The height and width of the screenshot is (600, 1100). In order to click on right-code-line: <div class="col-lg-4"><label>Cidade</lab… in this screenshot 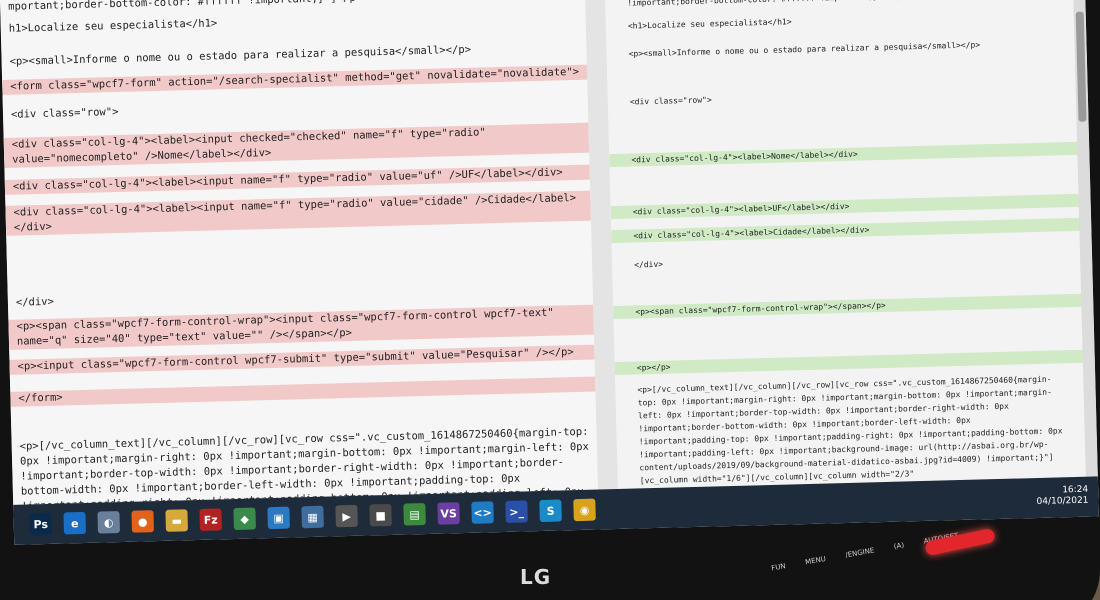, I will do `click(846, 230)`.